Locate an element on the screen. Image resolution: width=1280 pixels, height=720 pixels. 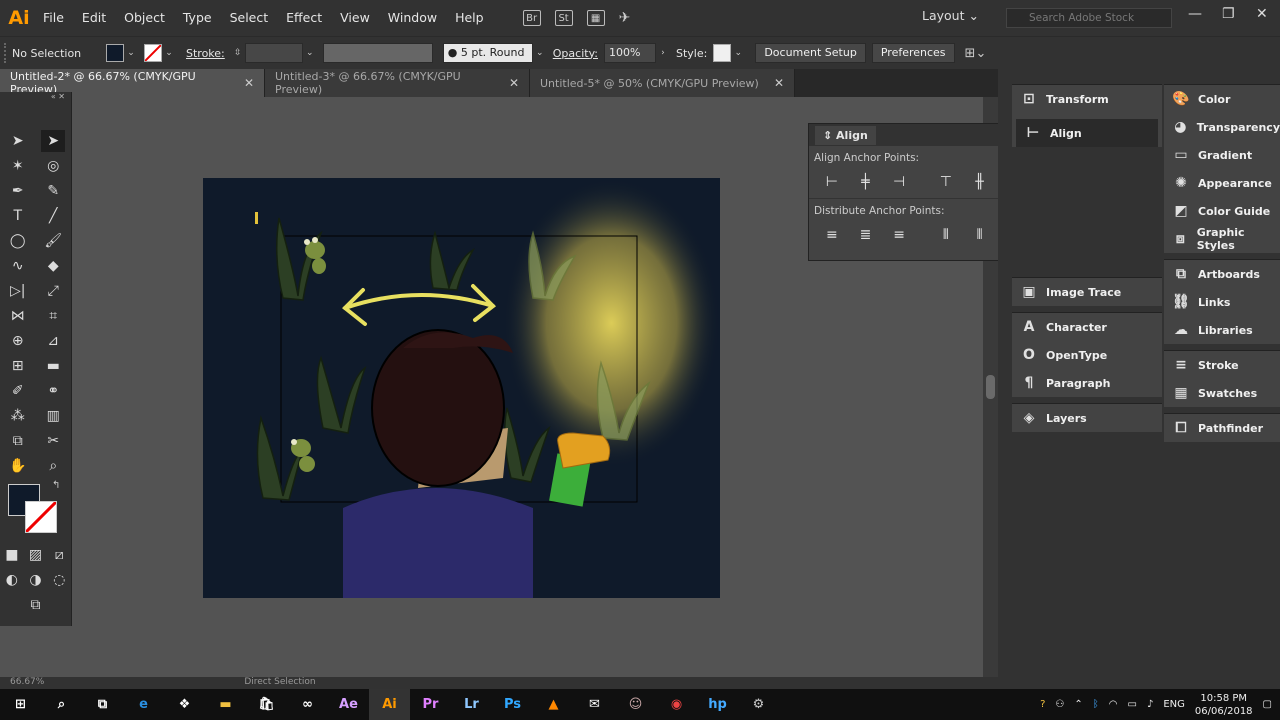
search-icon: ⌕ is located at coordinates (61, 704).